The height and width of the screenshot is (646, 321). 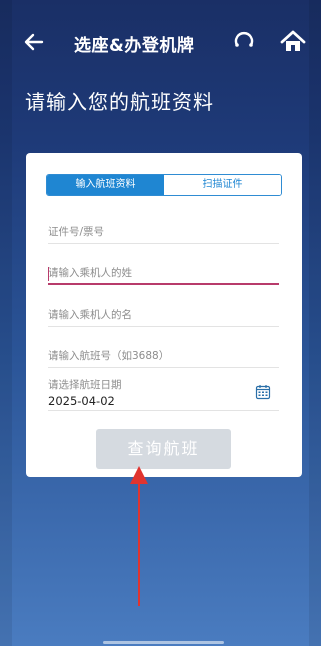 I want to click on given-name-input: 请输入乘机人的名, so click(x=163, y=316).